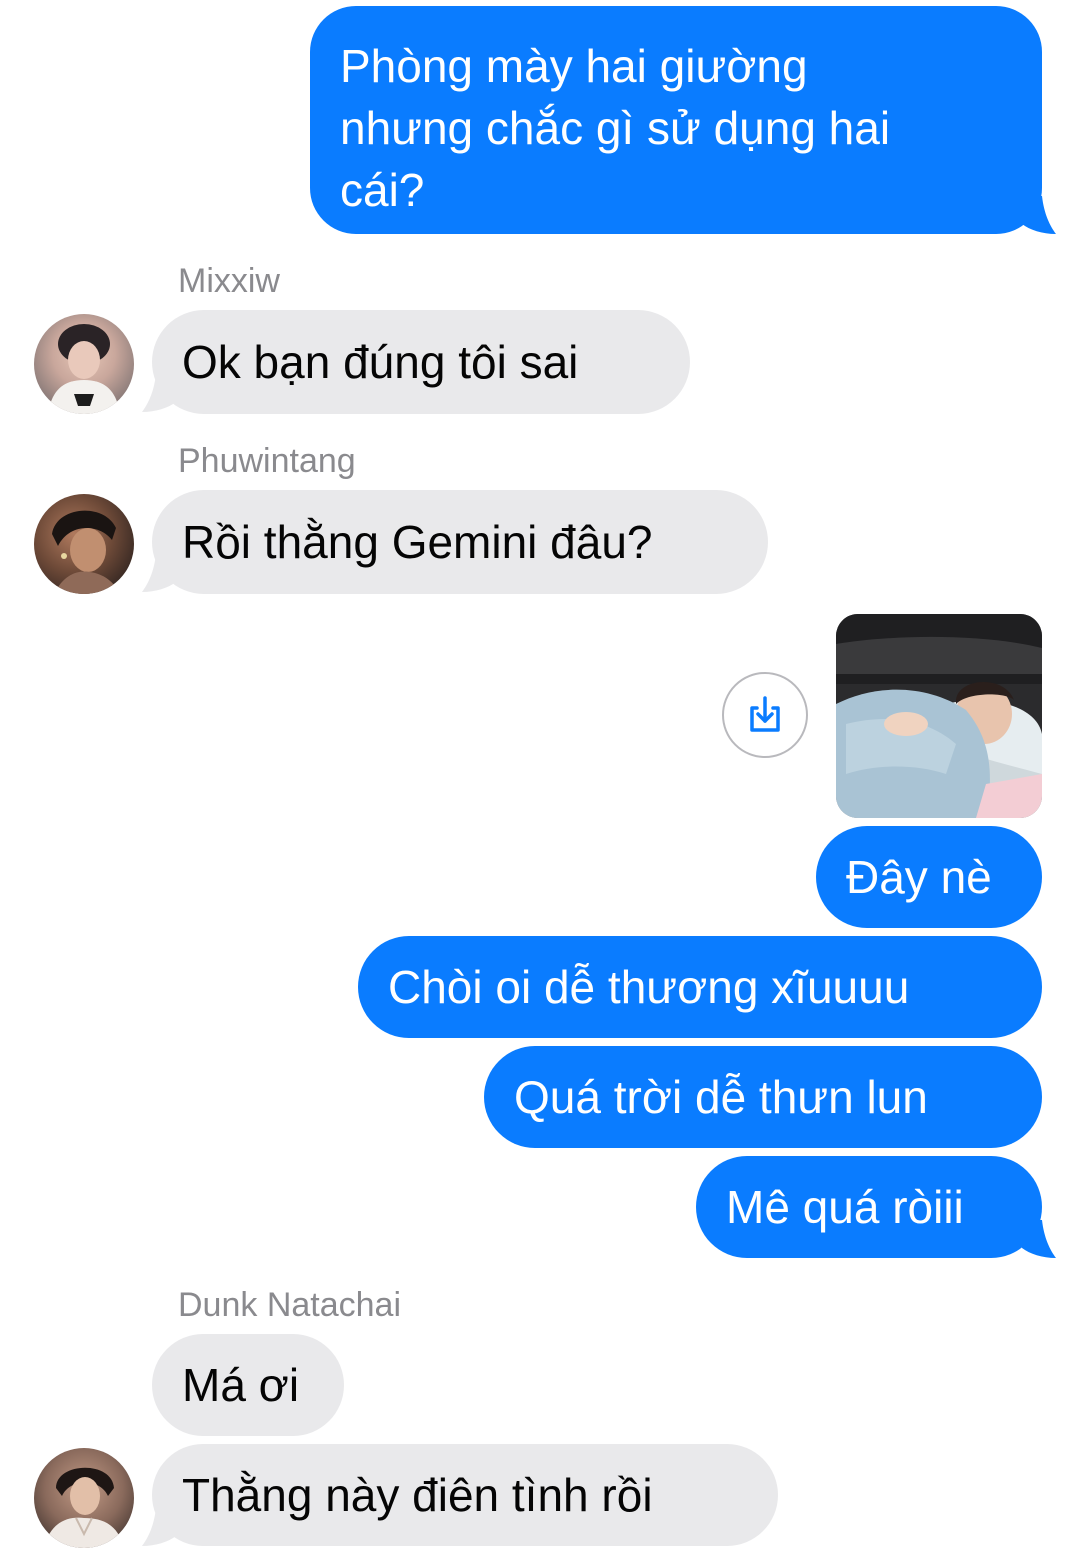 The image size is (1080, 1561). I want to click on sender-name: Phuwintang, so click(267, 461).